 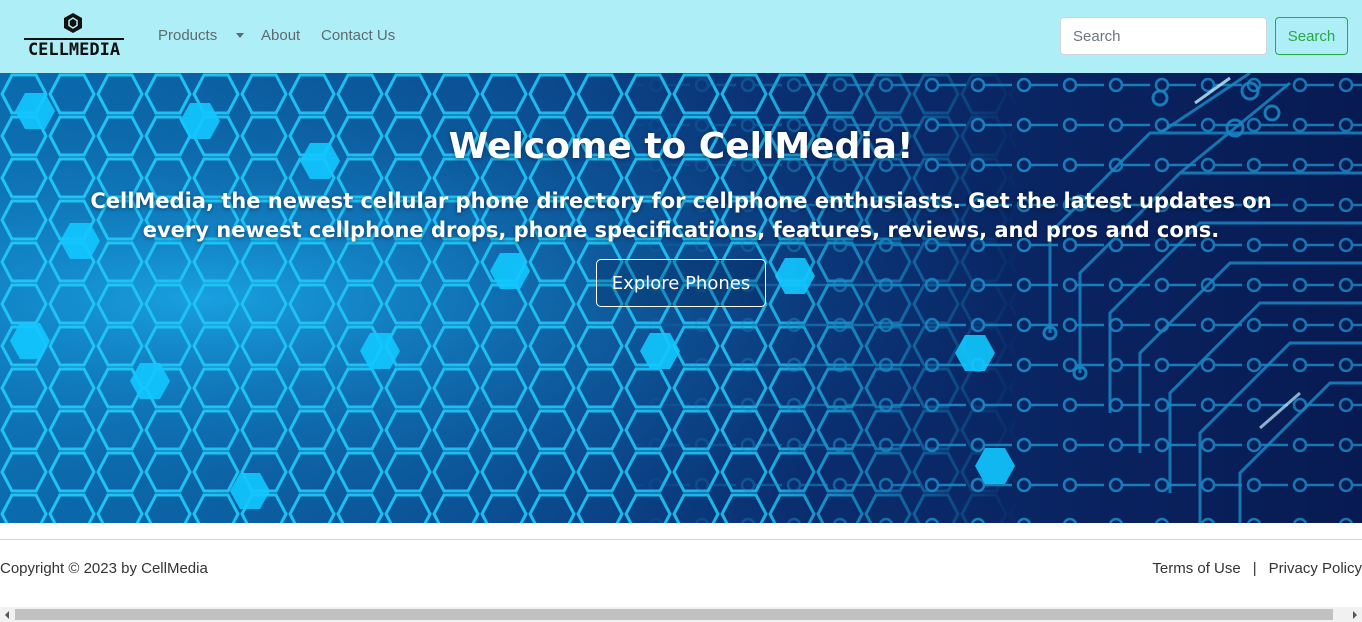 What do you see at coordinates (681, 539) in the screenshot?
I see `footer-divider` at bounding box center [681, 539].